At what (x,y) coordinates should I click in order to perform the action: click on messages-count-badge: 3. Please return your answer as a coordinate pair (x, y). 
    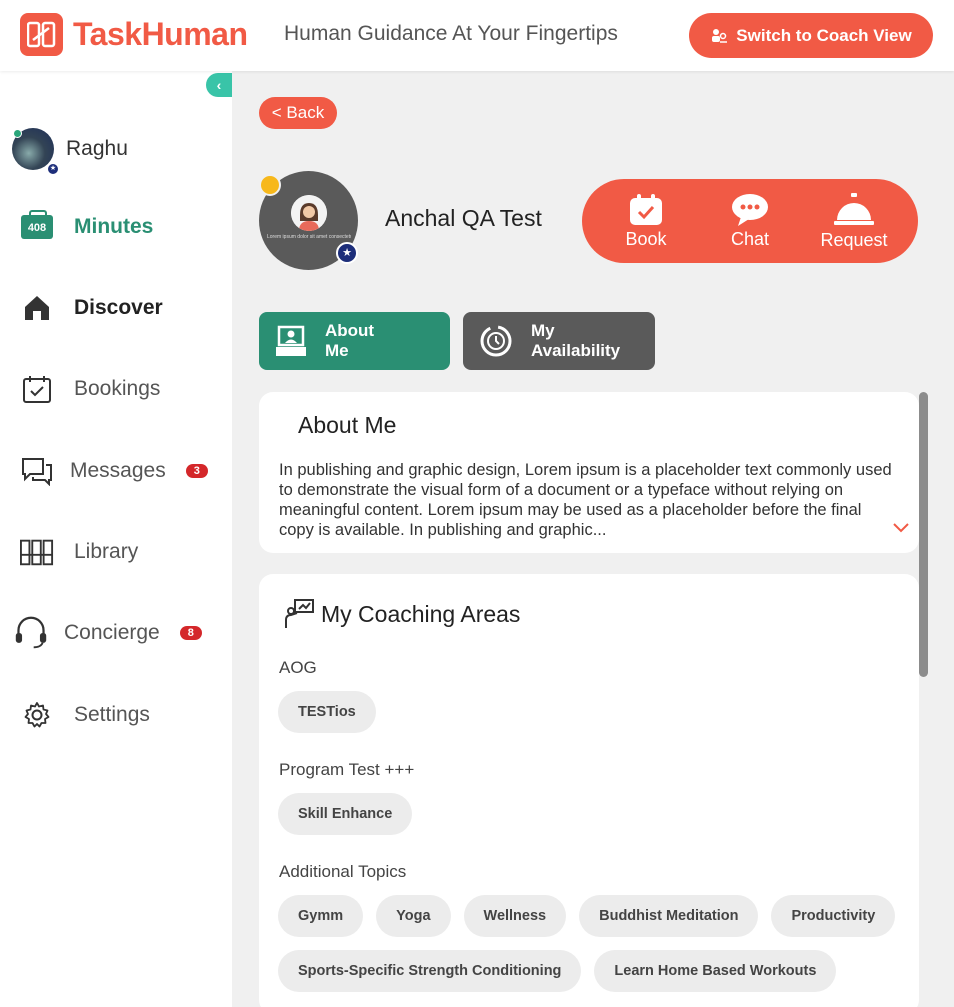
    Looking at the image, I should click on (196, 471).